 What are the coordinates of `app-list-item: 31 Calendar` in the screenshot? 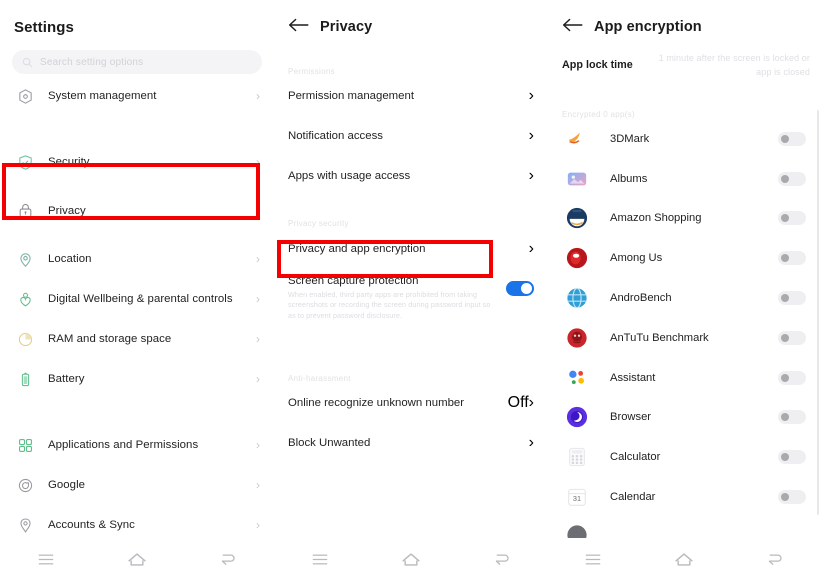 It's located at (684, 497).